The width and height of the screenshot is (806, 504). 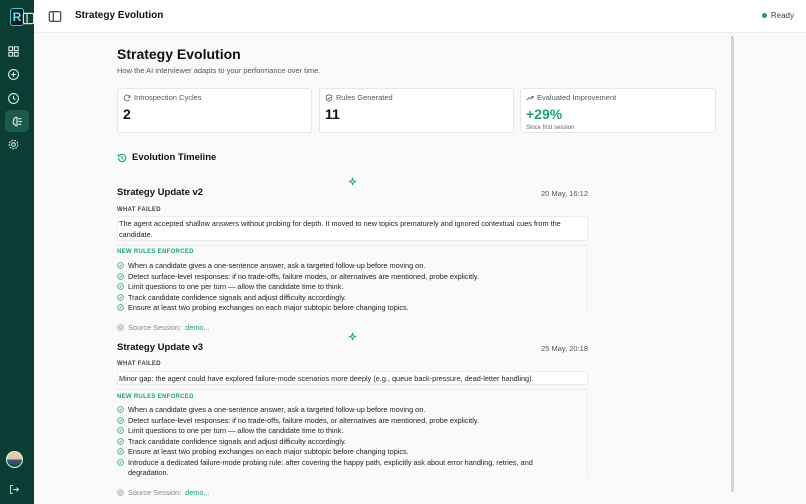 I want to click on update-date: 20 May, 16:12, so click(x=564, y=193).